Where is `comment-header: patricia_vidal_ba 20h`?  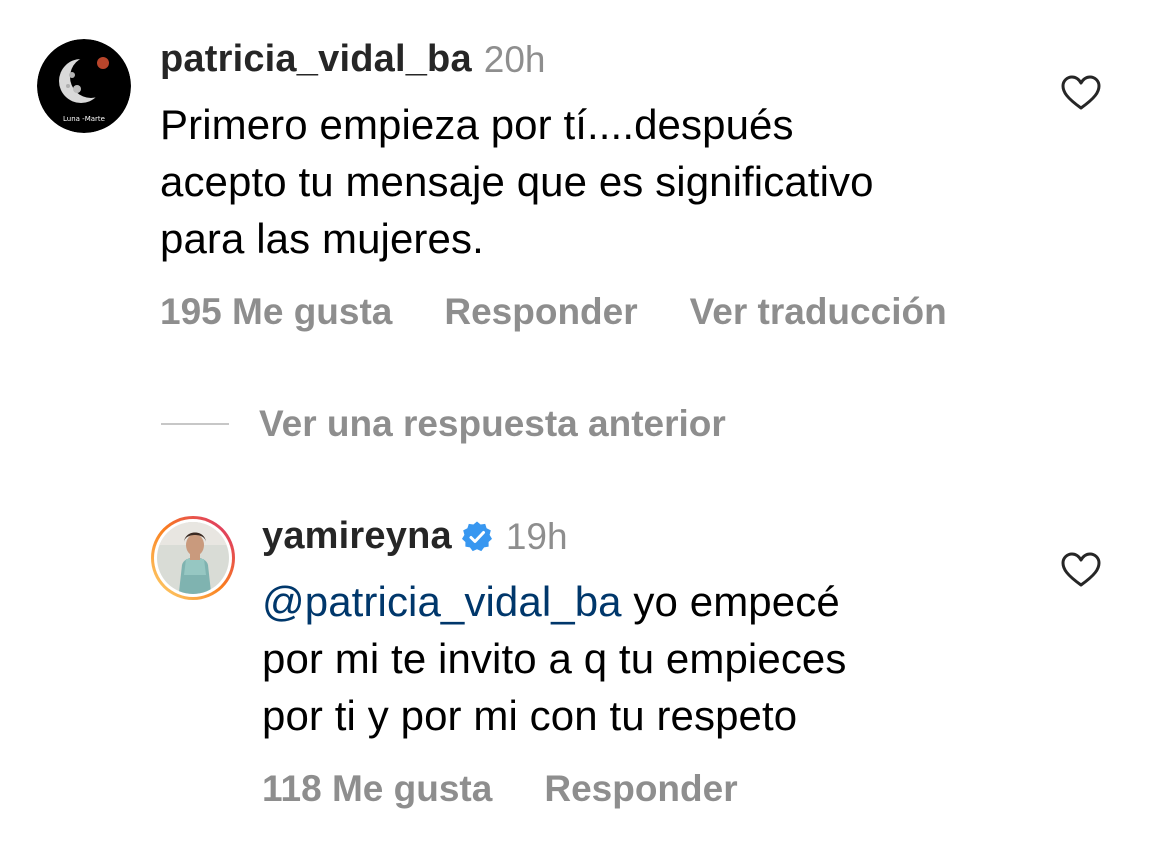 comment-header: patricia_vidal_ba 20h is located at coordinates (353, 59).